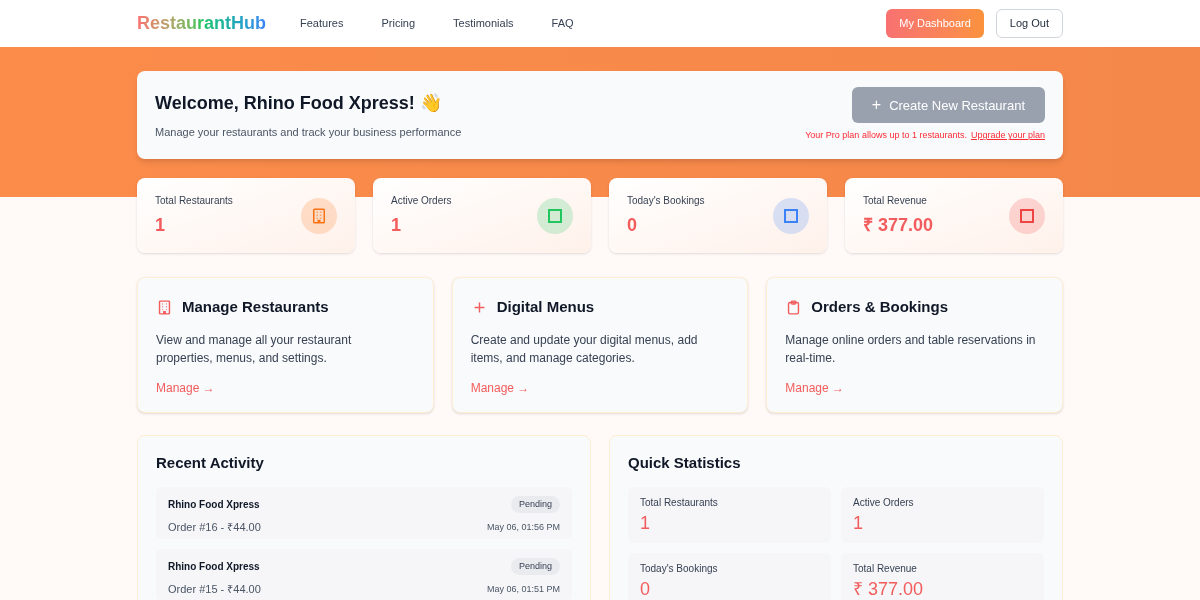  What do you see at coordinates (364, 512) in the screenshot?
I see `activity-item: Rhino Food Xpress Pending Order #16 - ₹44.00 May 06, 01:56 PM` at bounding box center [364, 512].